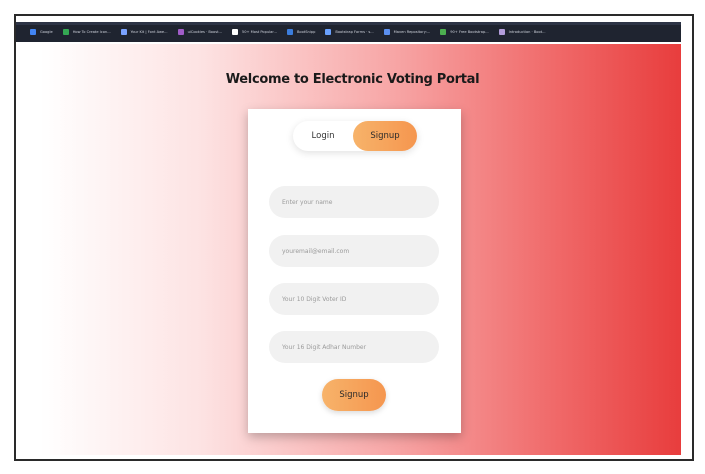  I want to click on flag-icon, so click(123, 32).